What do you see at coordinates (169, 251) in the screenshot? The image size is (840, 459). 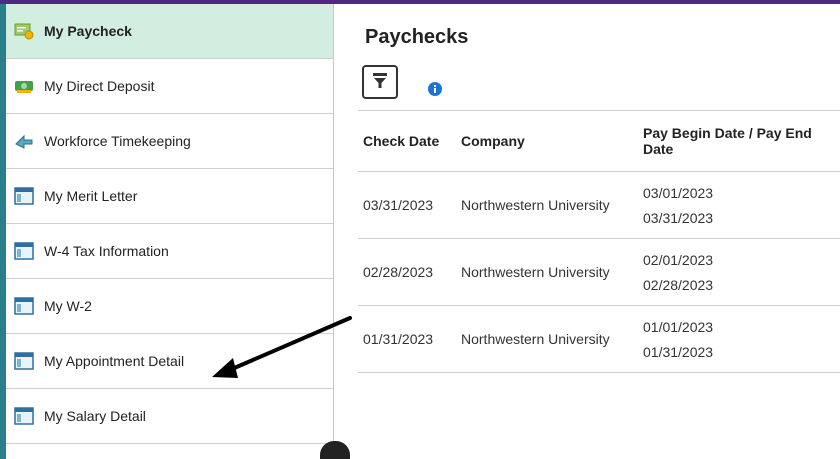 I see `sidebar-item-w4-tax-information: W-4 Tax Information` at bounding box center [169, 251].